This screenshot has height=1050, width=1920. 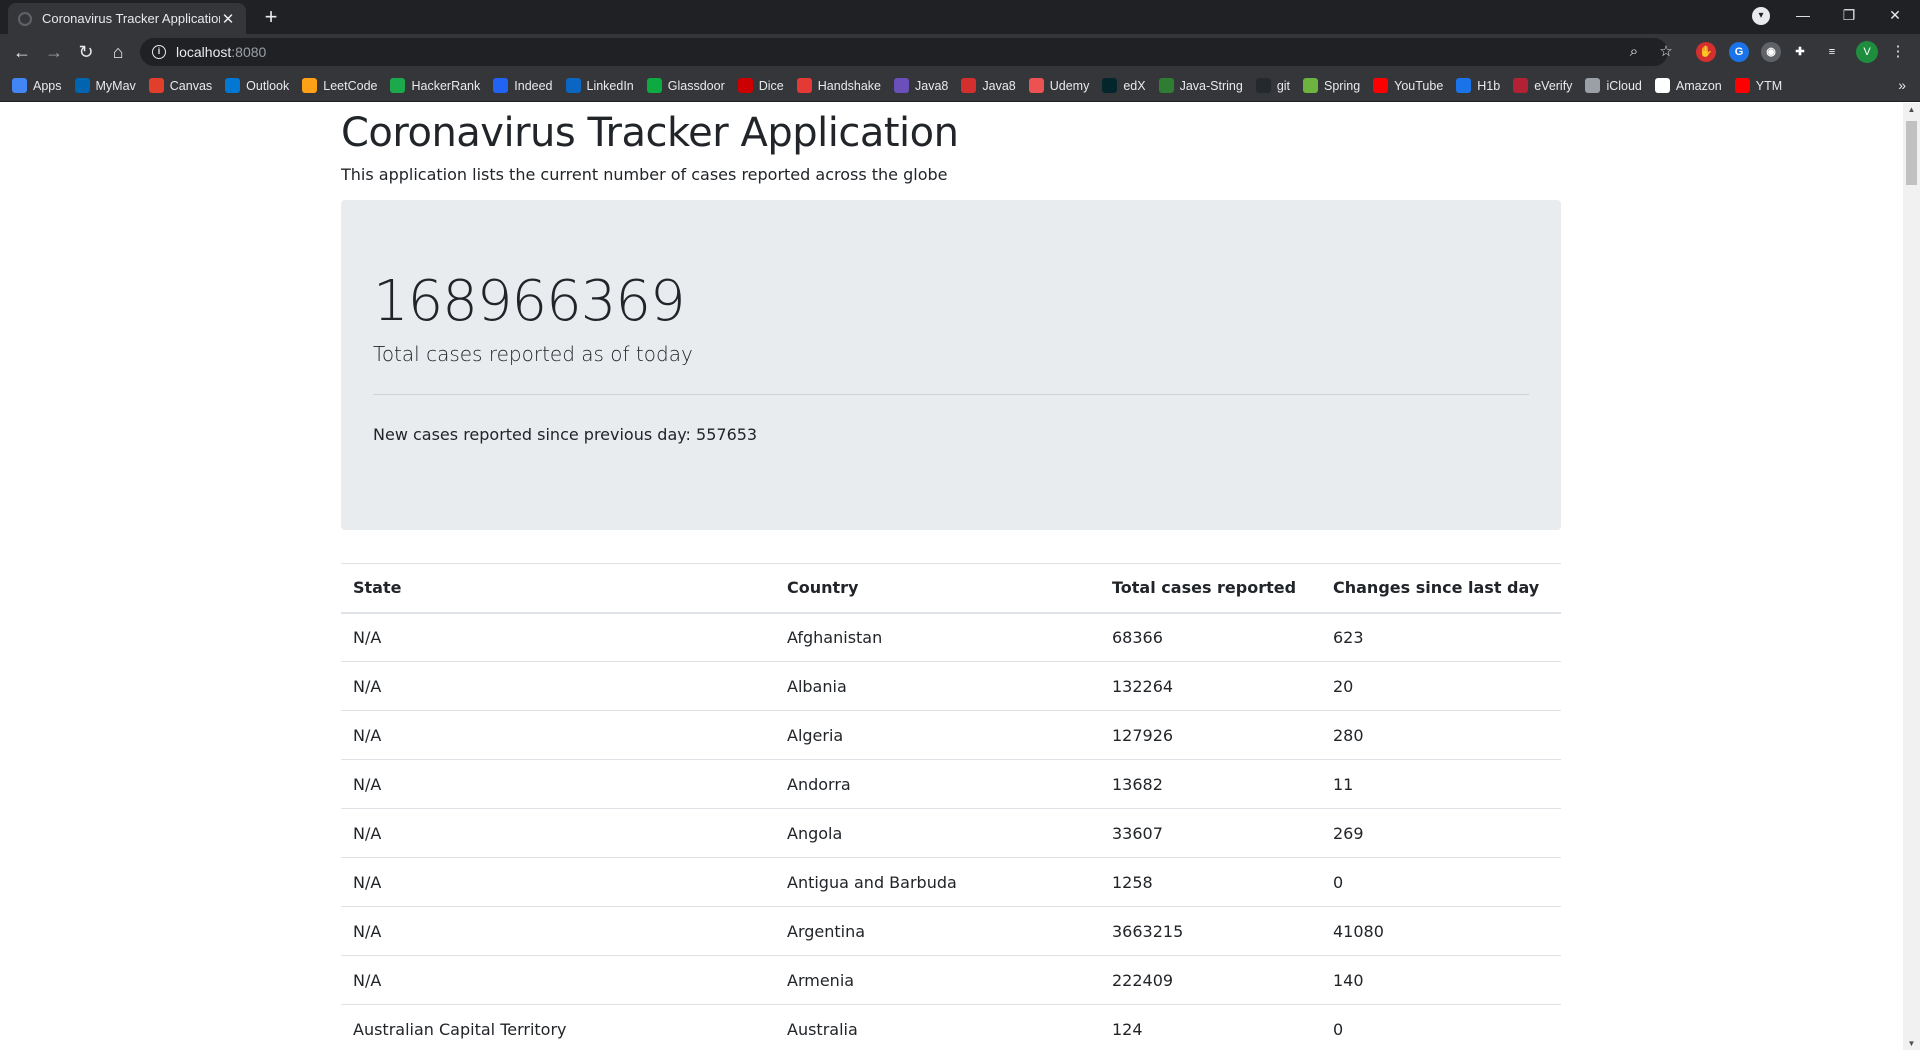 What do you see at coordinates (1210, 931) in the screenshot?
I see `cell-total-cases: 3663215` at bounding box center [1210, 931].